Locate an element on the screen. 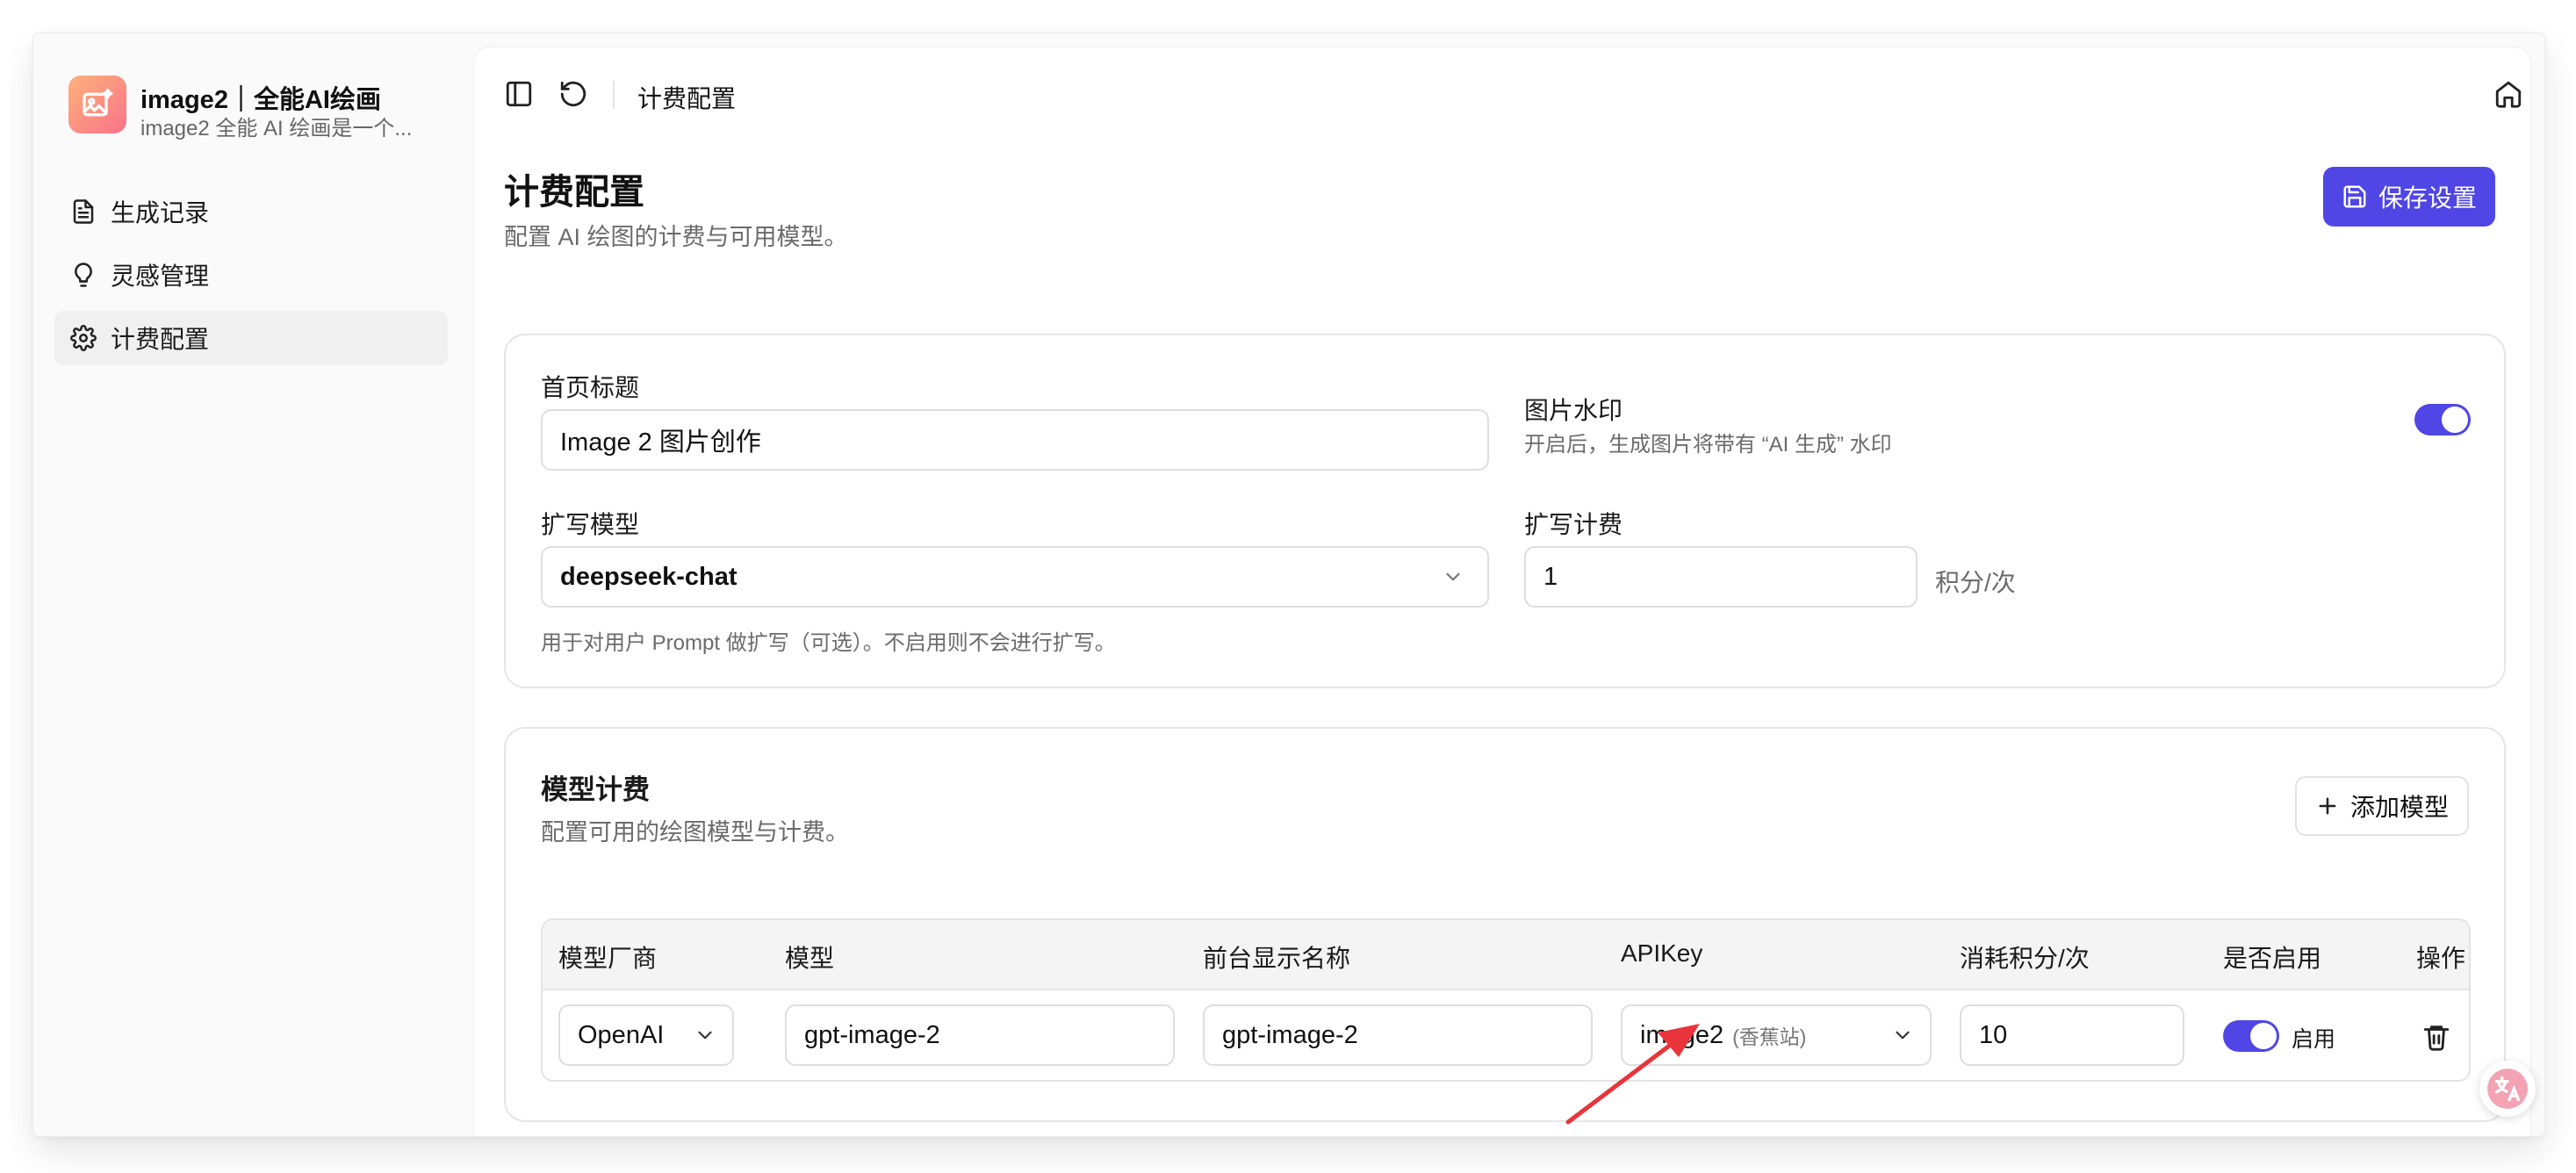 This screenshot has height=1173, width=2576. expand-cost-input: 1 is located at coordinates (1721, 577).